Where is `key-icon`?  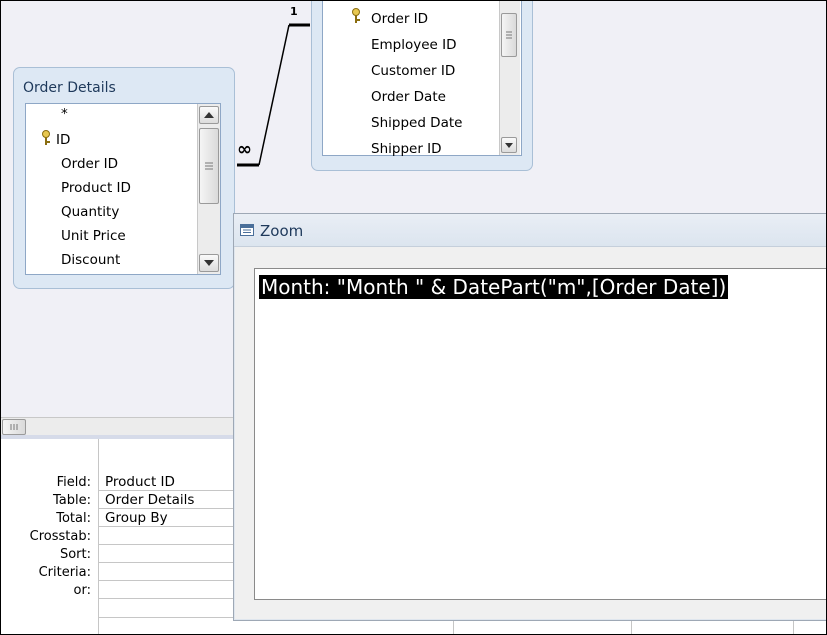 key-icon is located at coordinates (356, 17).